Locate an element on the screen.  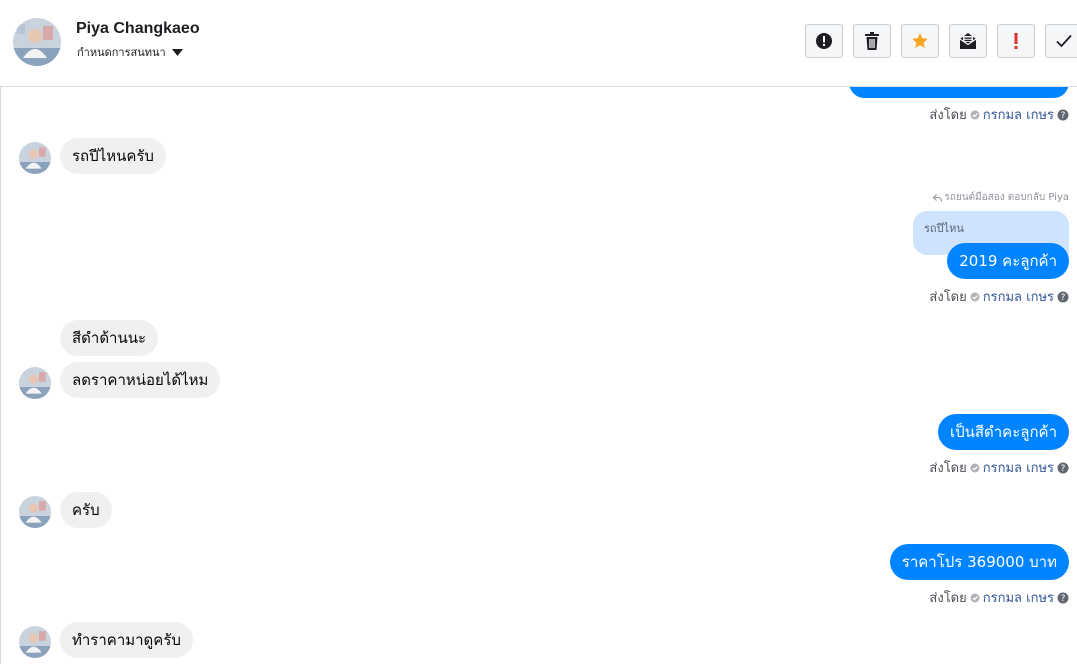
message-bubble-outgoing: ราคาโปร 369000 บาท is located at coordinates (979, 562).